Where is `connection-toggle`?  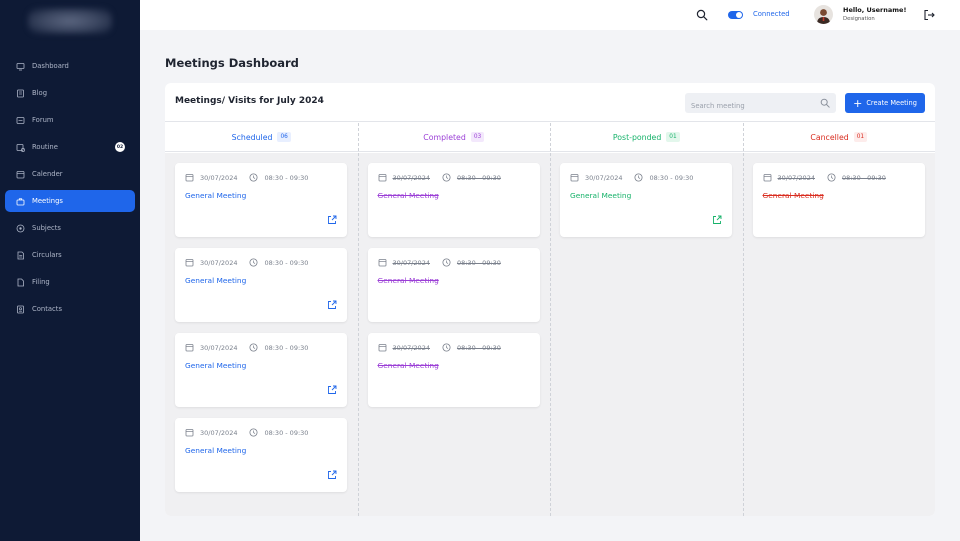
connection-toggle is located at coordinates (735, 15).